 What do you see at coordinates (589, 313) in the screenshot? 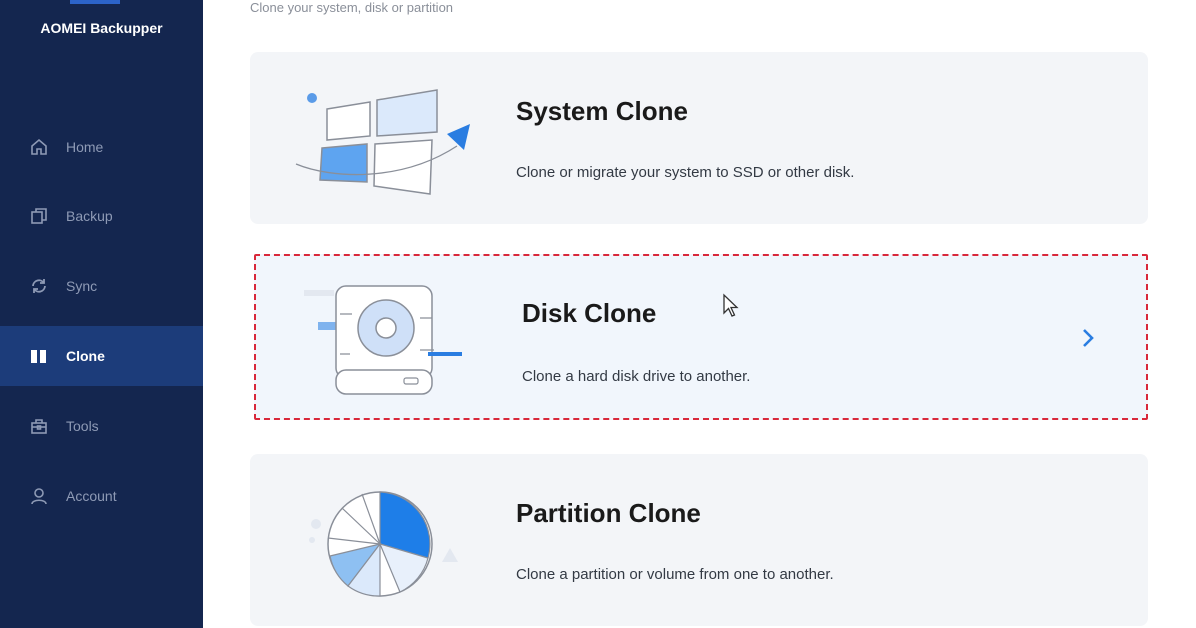
I see `card-title: Disk Clone` at bounding box center [589, 313].